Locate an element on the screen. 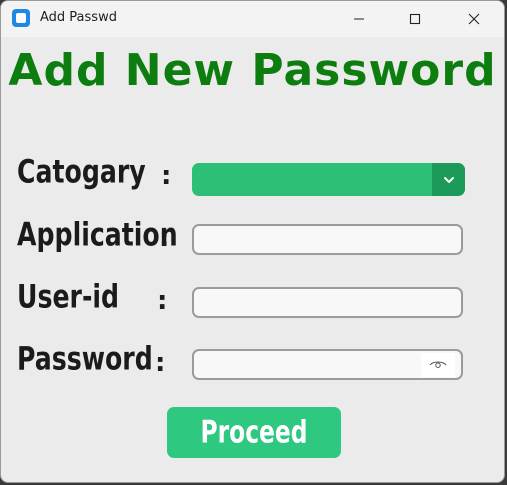 This screenshot has width=507, height=485. app-icon is located at coordinates (21, 18).